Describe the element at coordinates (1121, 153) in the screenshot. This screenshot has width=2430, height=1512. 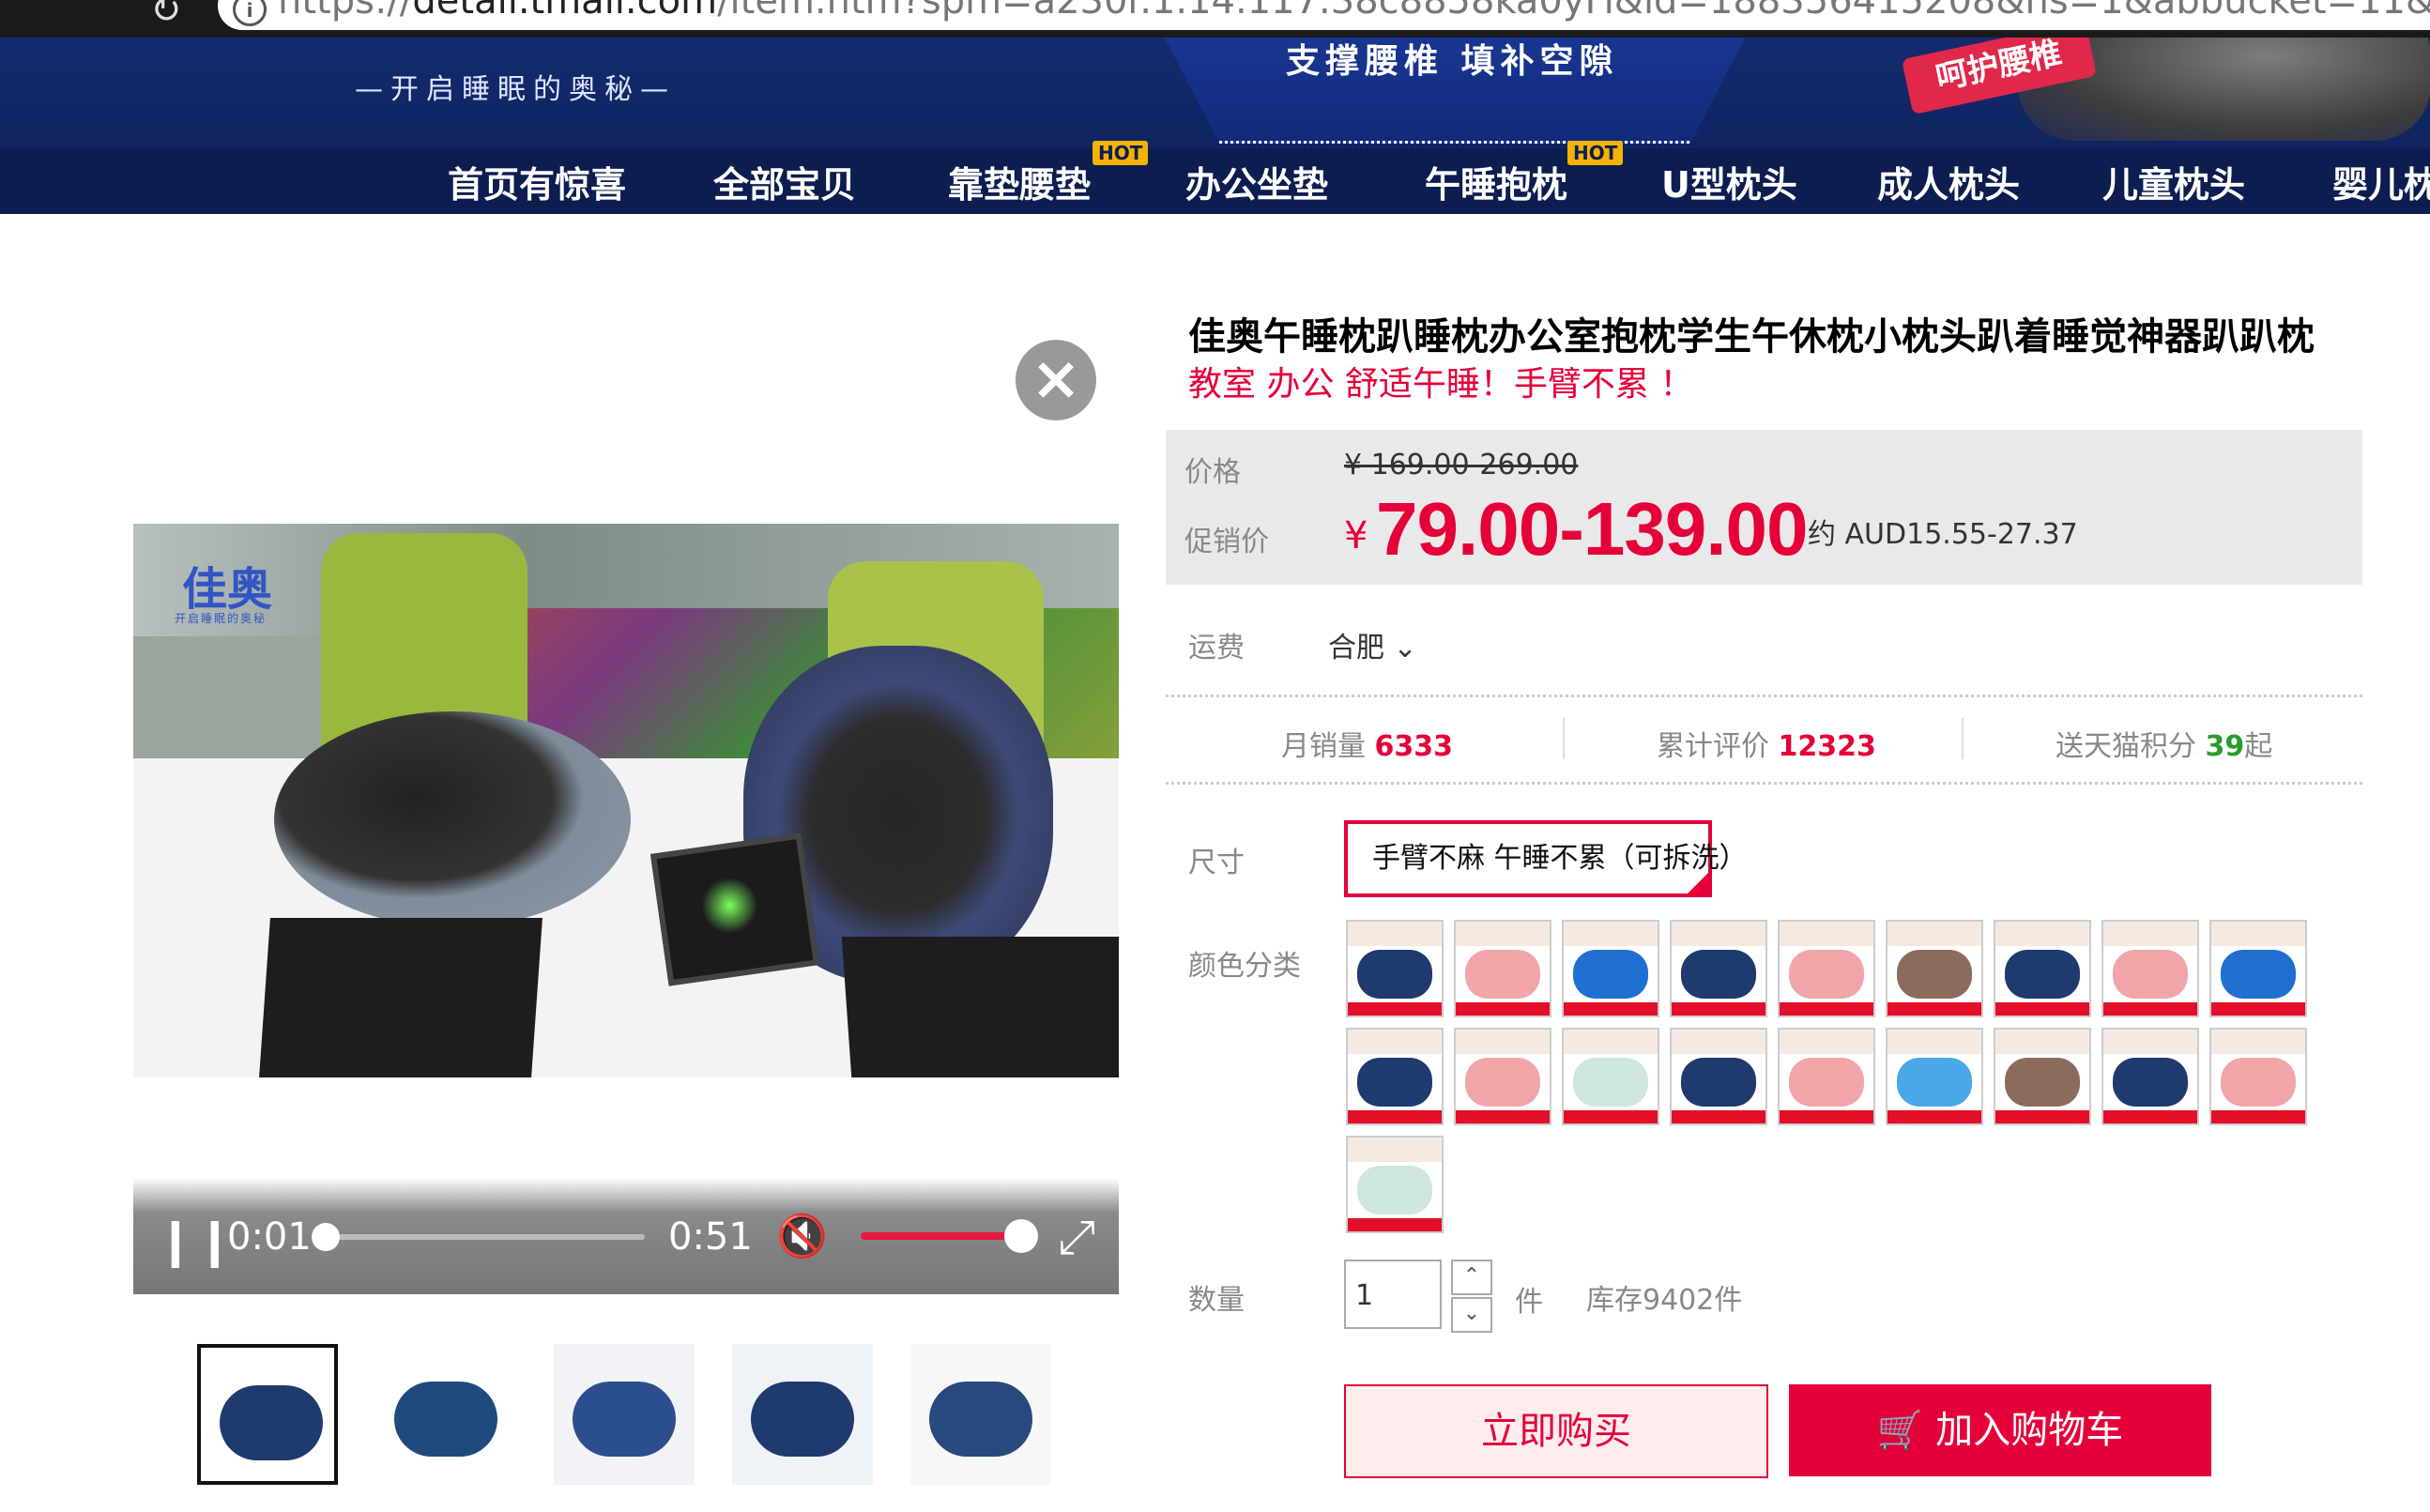
I see `hot-badge: HOT` at that location.